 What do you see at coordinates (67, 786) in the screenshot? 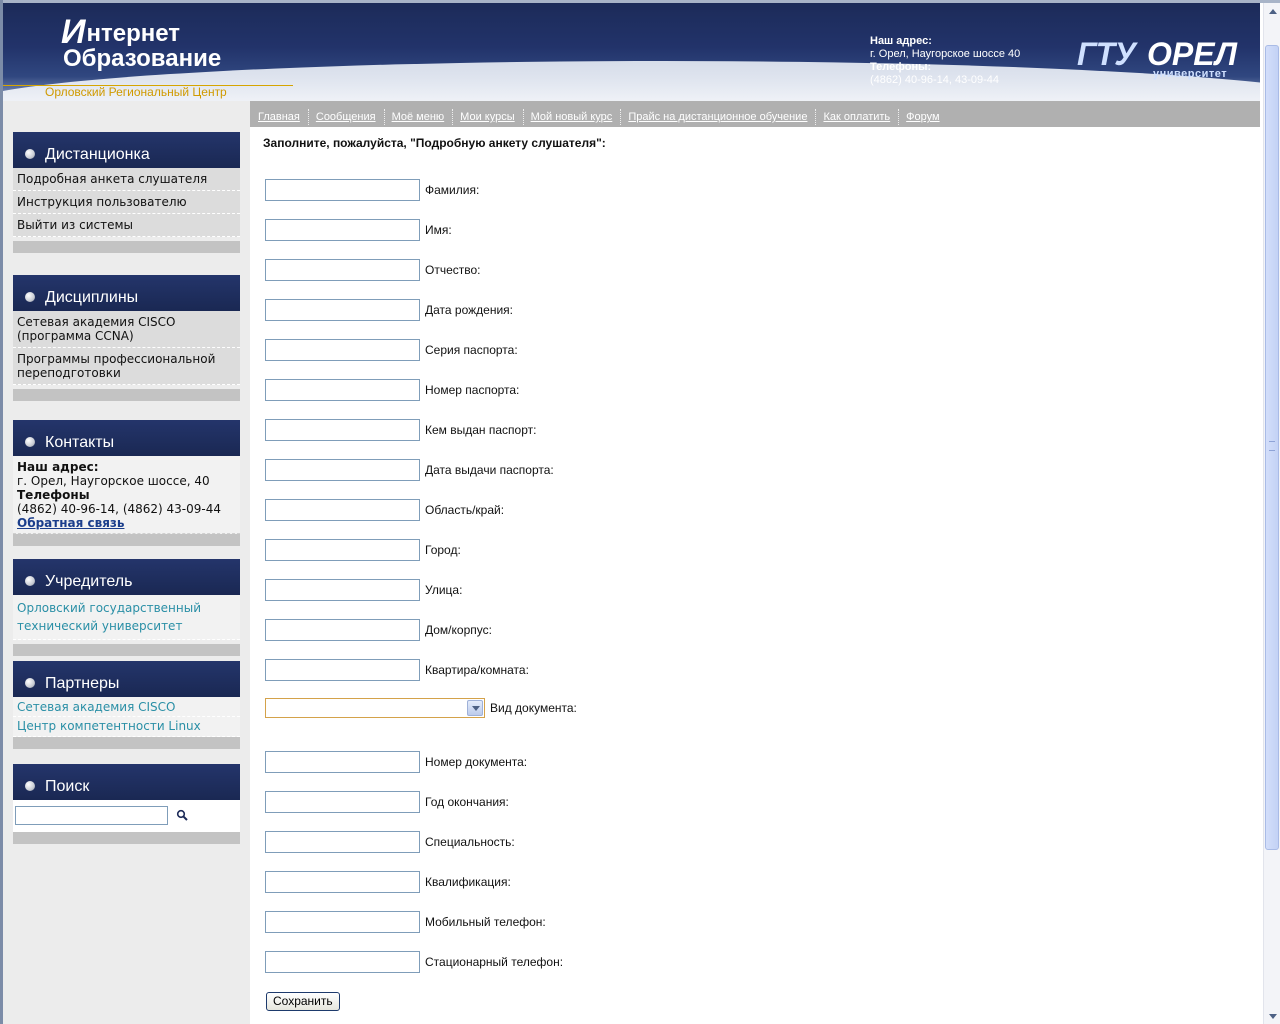
I see `sidebar-title: Поиск` at bounding box center [67, 786].